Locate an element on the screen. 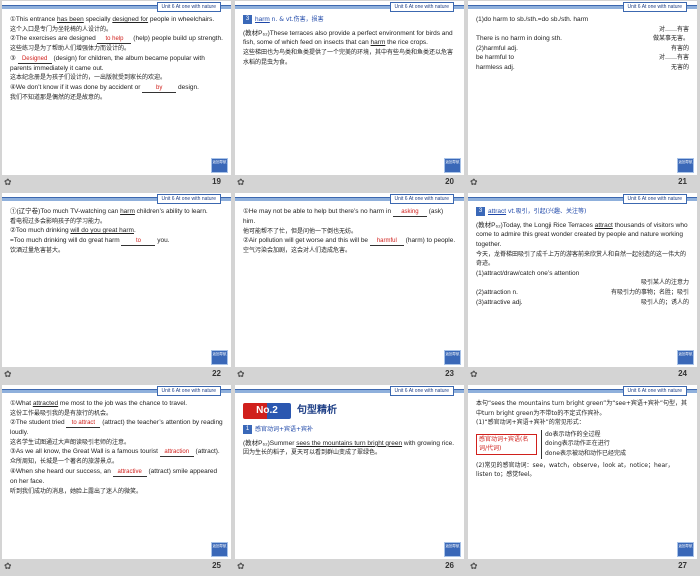 The image size is (700, 576). phrase-row: (2)harmful adj. 有害的 is located at coordinates (582, 49).